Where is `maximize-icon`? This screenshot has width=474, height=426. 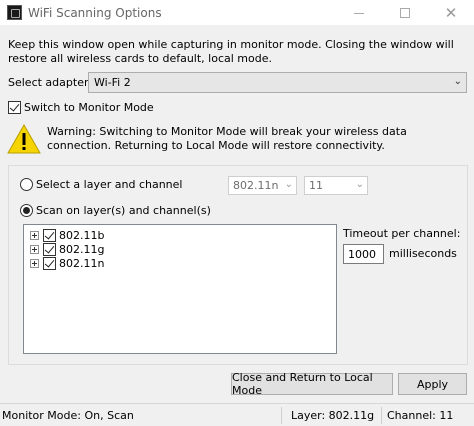
maximize-icon is located at coordinates (405, 13).